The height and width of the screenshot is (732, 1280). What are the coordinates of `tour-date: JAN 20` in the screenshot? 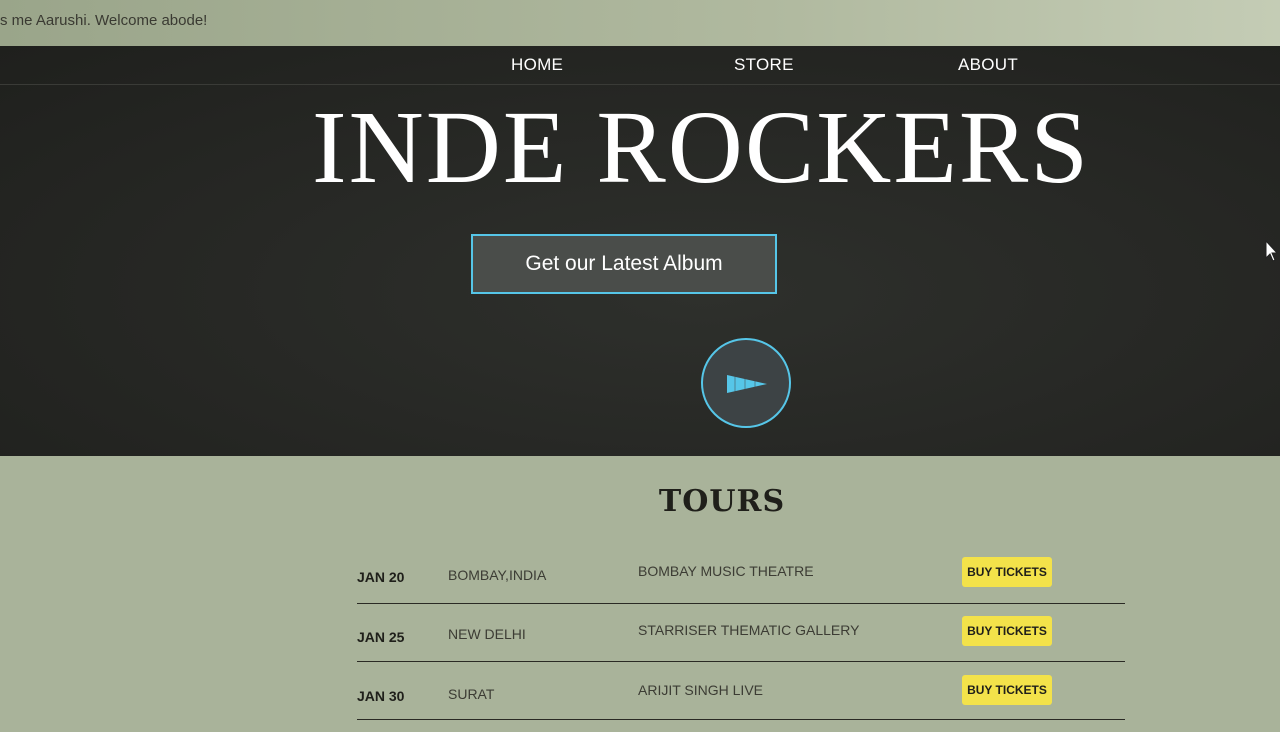 It's located at (381, 577).